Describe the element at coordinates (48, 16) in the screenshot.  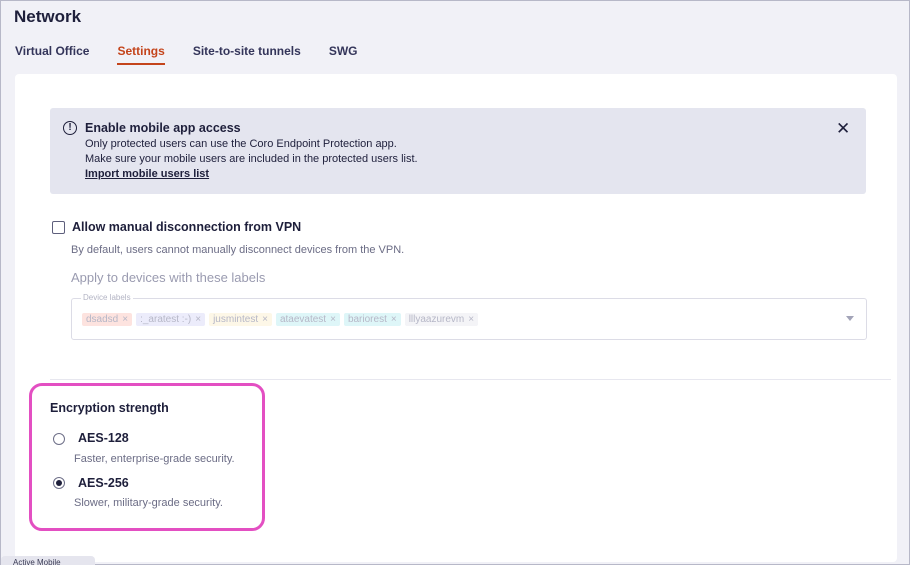
I see `page-title: Network` at that location.